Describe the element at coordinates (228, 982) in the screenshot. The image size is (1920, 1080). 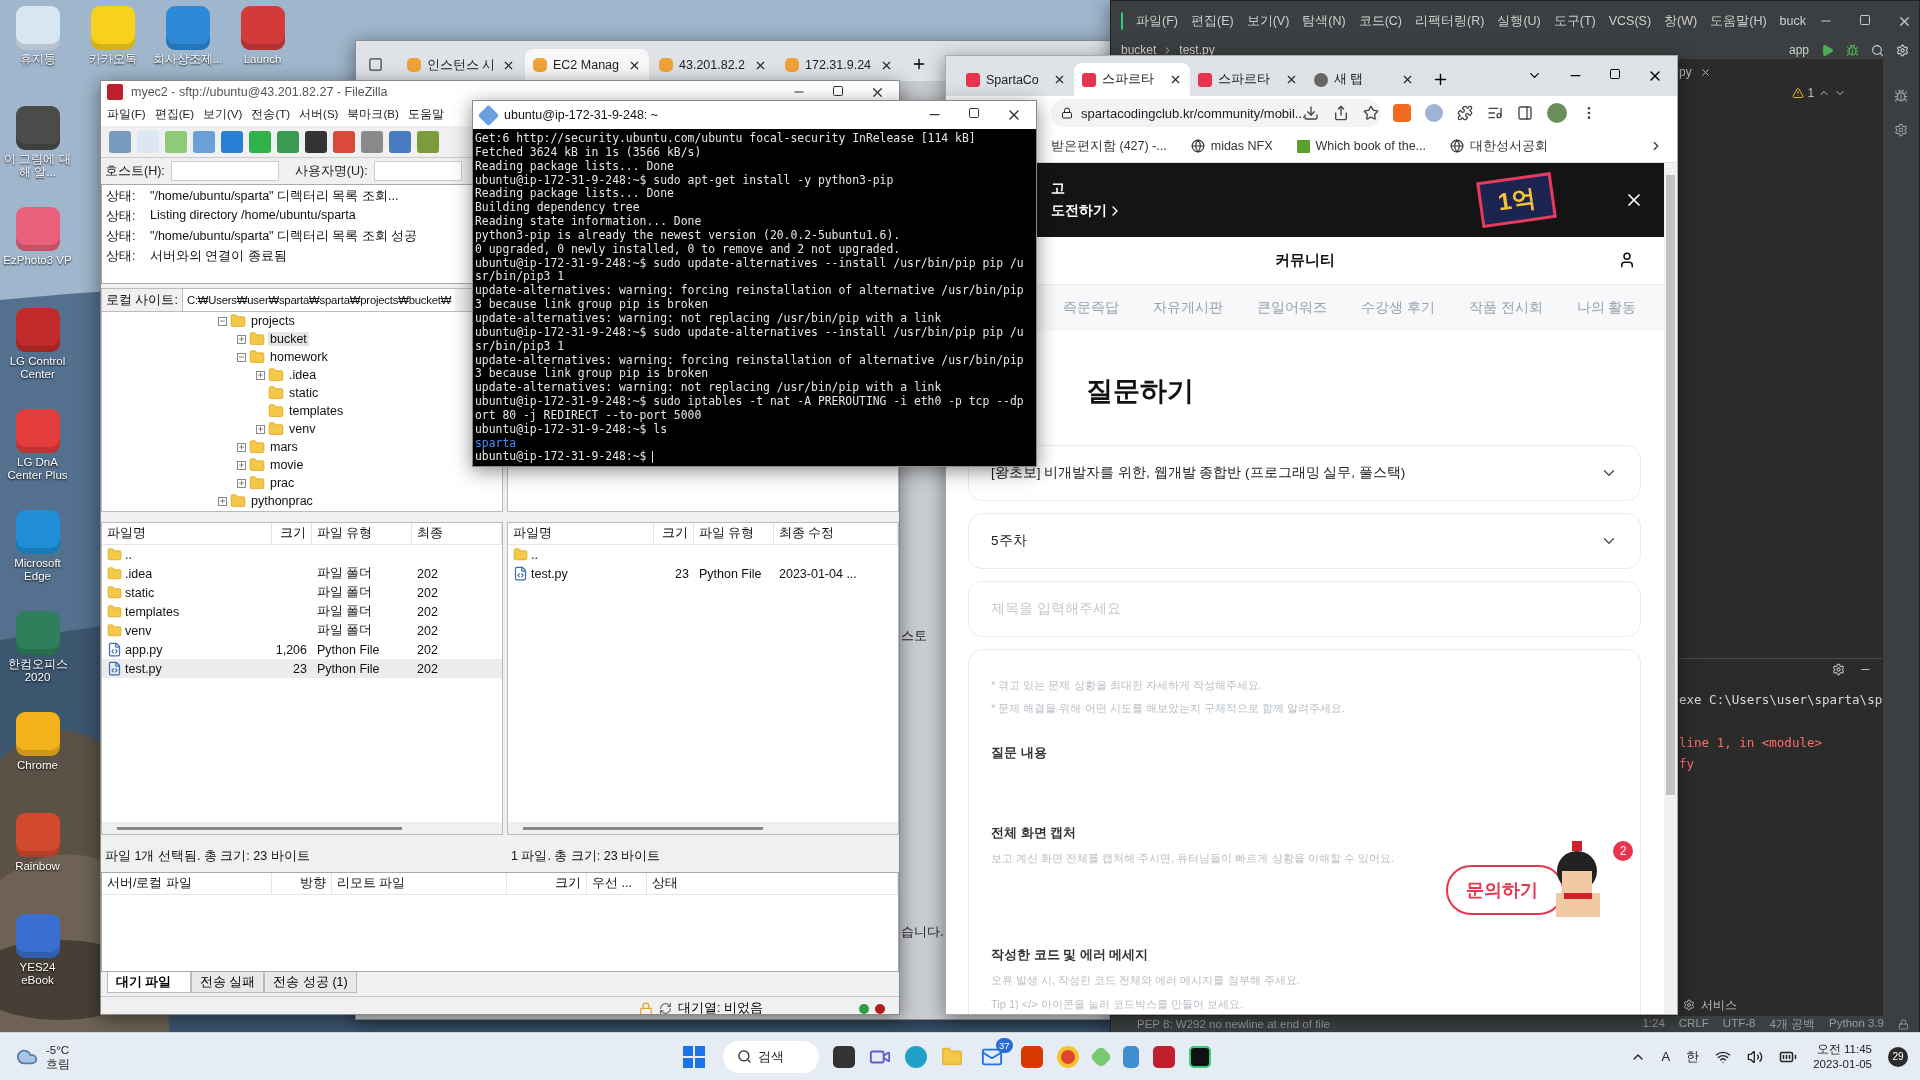
I see `queue-tab: 전송 실패` at that location.